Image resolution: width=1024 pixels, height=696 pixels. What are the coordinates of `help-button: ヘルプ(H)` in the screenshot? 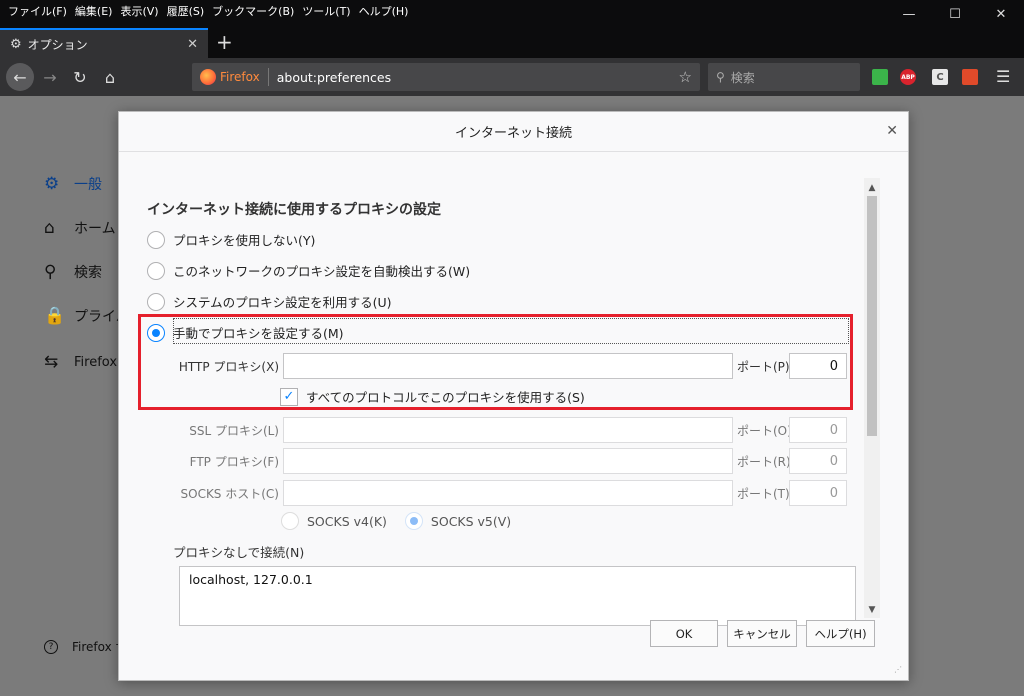 It's located at (840, 633).